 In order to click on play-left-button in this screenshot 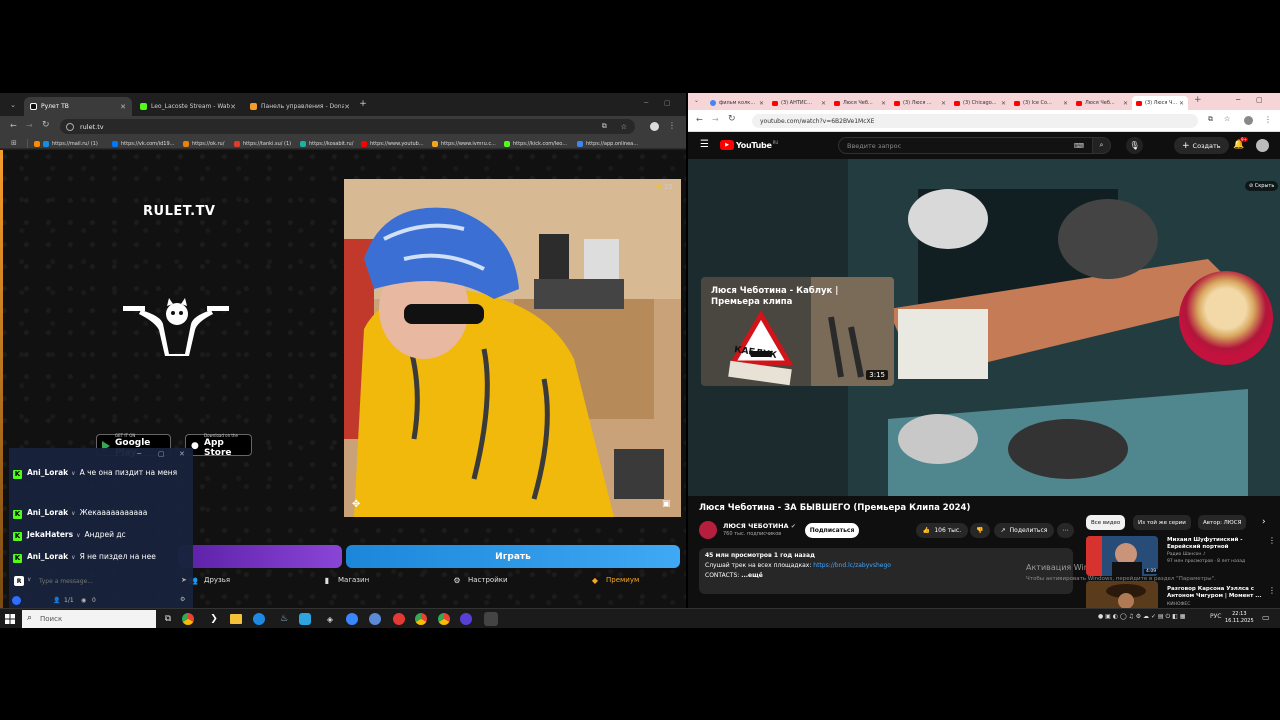, I will do `click(260, 556)`.